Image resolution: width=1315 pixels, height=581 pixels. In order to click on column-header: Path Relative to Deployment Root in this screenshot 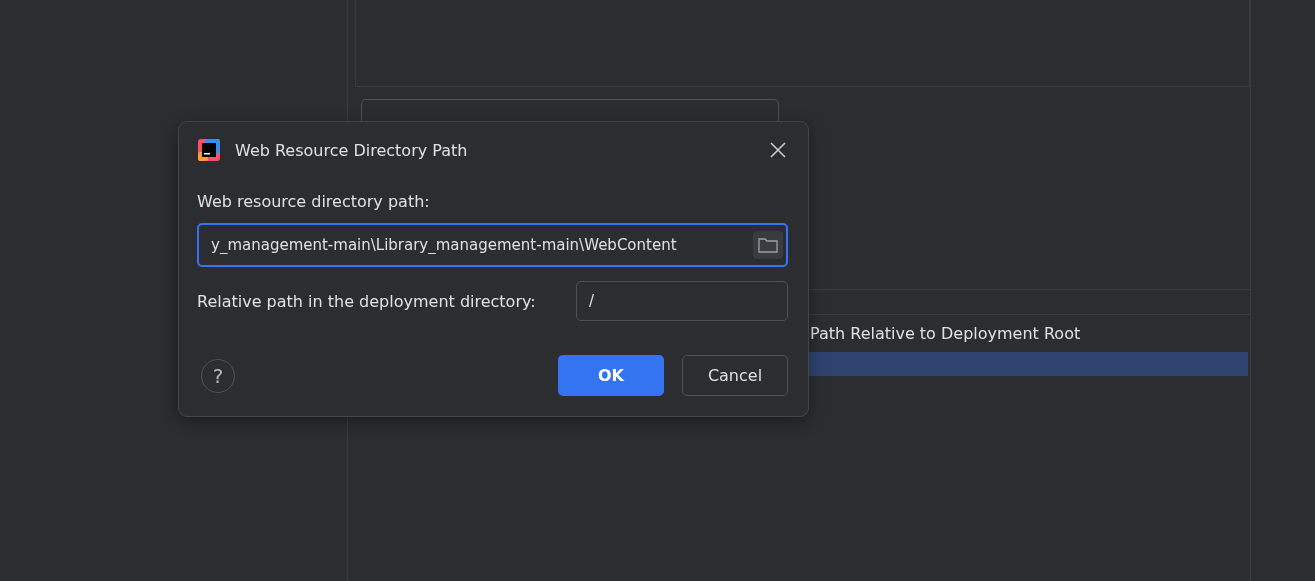, I will do `click(945, 333)`.